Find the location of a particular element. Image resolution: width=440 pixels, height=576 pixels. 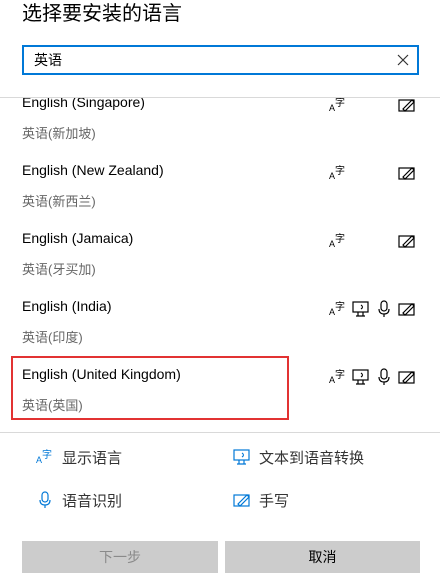

legend-label: 语音识别 is located at coordinates (92, 501).